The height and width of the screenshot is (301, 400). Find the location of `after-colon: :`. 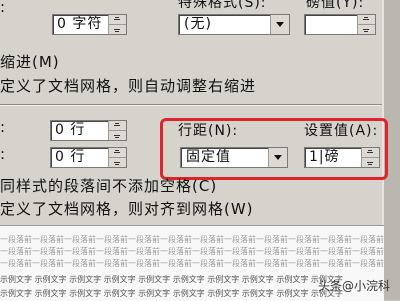

after-colon: : is located at coordinates (3, 154).